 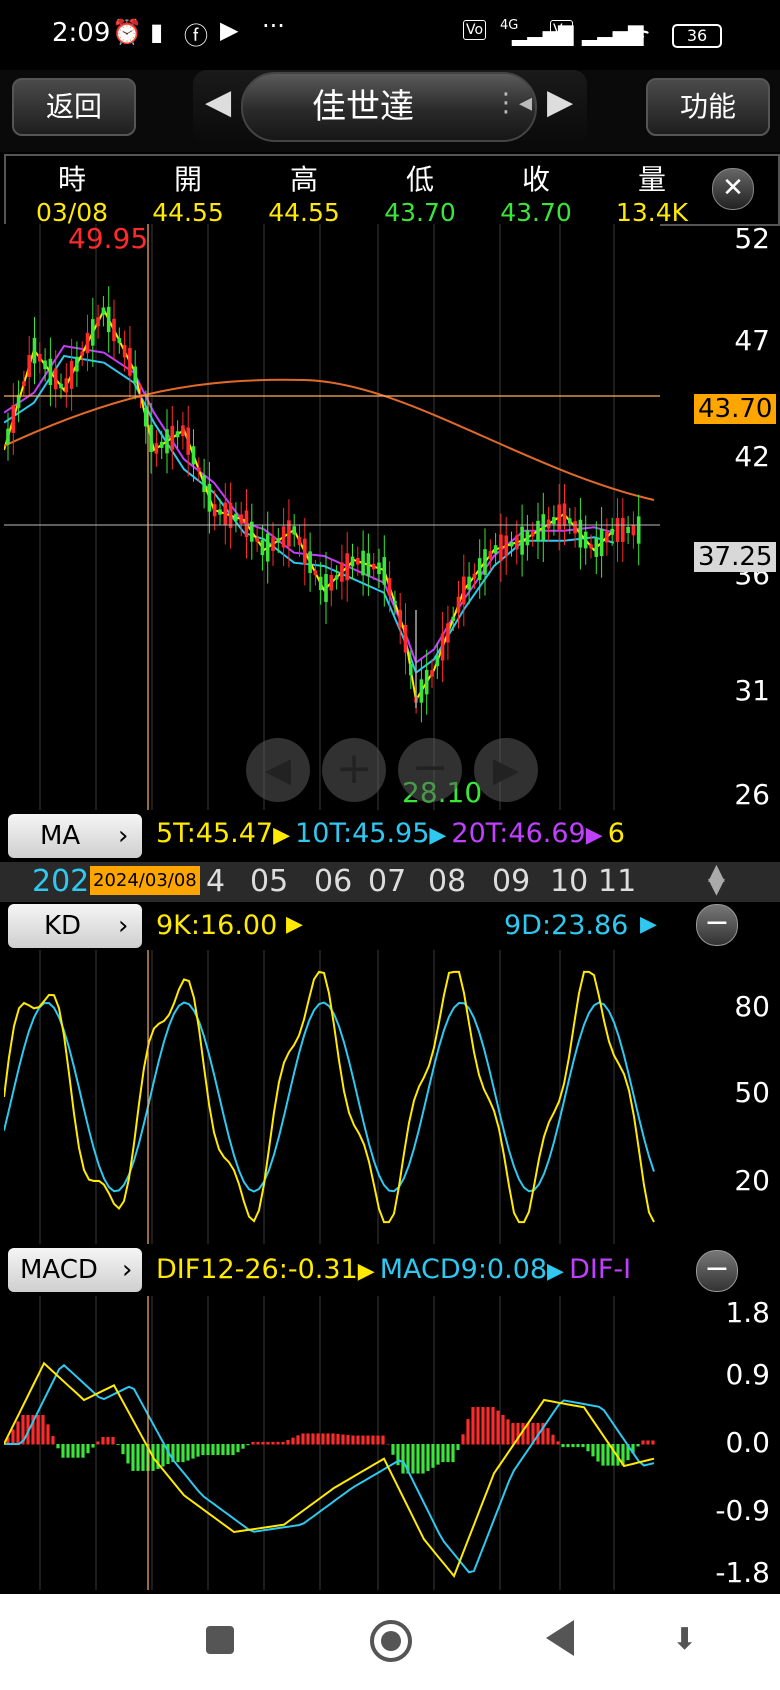 What do you see at coordinates (145, 880) in the screenshot?
I see `selected-date-tag: 2024/03/08` at bounding box center [145, 880].